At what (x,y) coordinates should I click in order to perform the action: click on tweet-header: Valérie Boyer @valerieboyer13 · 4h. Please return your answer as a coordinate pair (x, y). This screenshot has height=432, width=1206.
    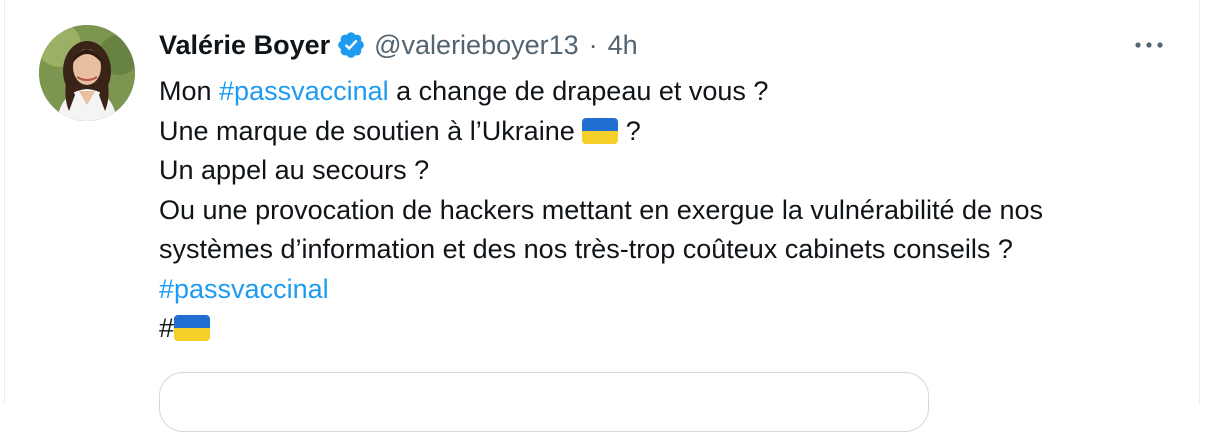
    Looking at the image, I should click on (659, 45).